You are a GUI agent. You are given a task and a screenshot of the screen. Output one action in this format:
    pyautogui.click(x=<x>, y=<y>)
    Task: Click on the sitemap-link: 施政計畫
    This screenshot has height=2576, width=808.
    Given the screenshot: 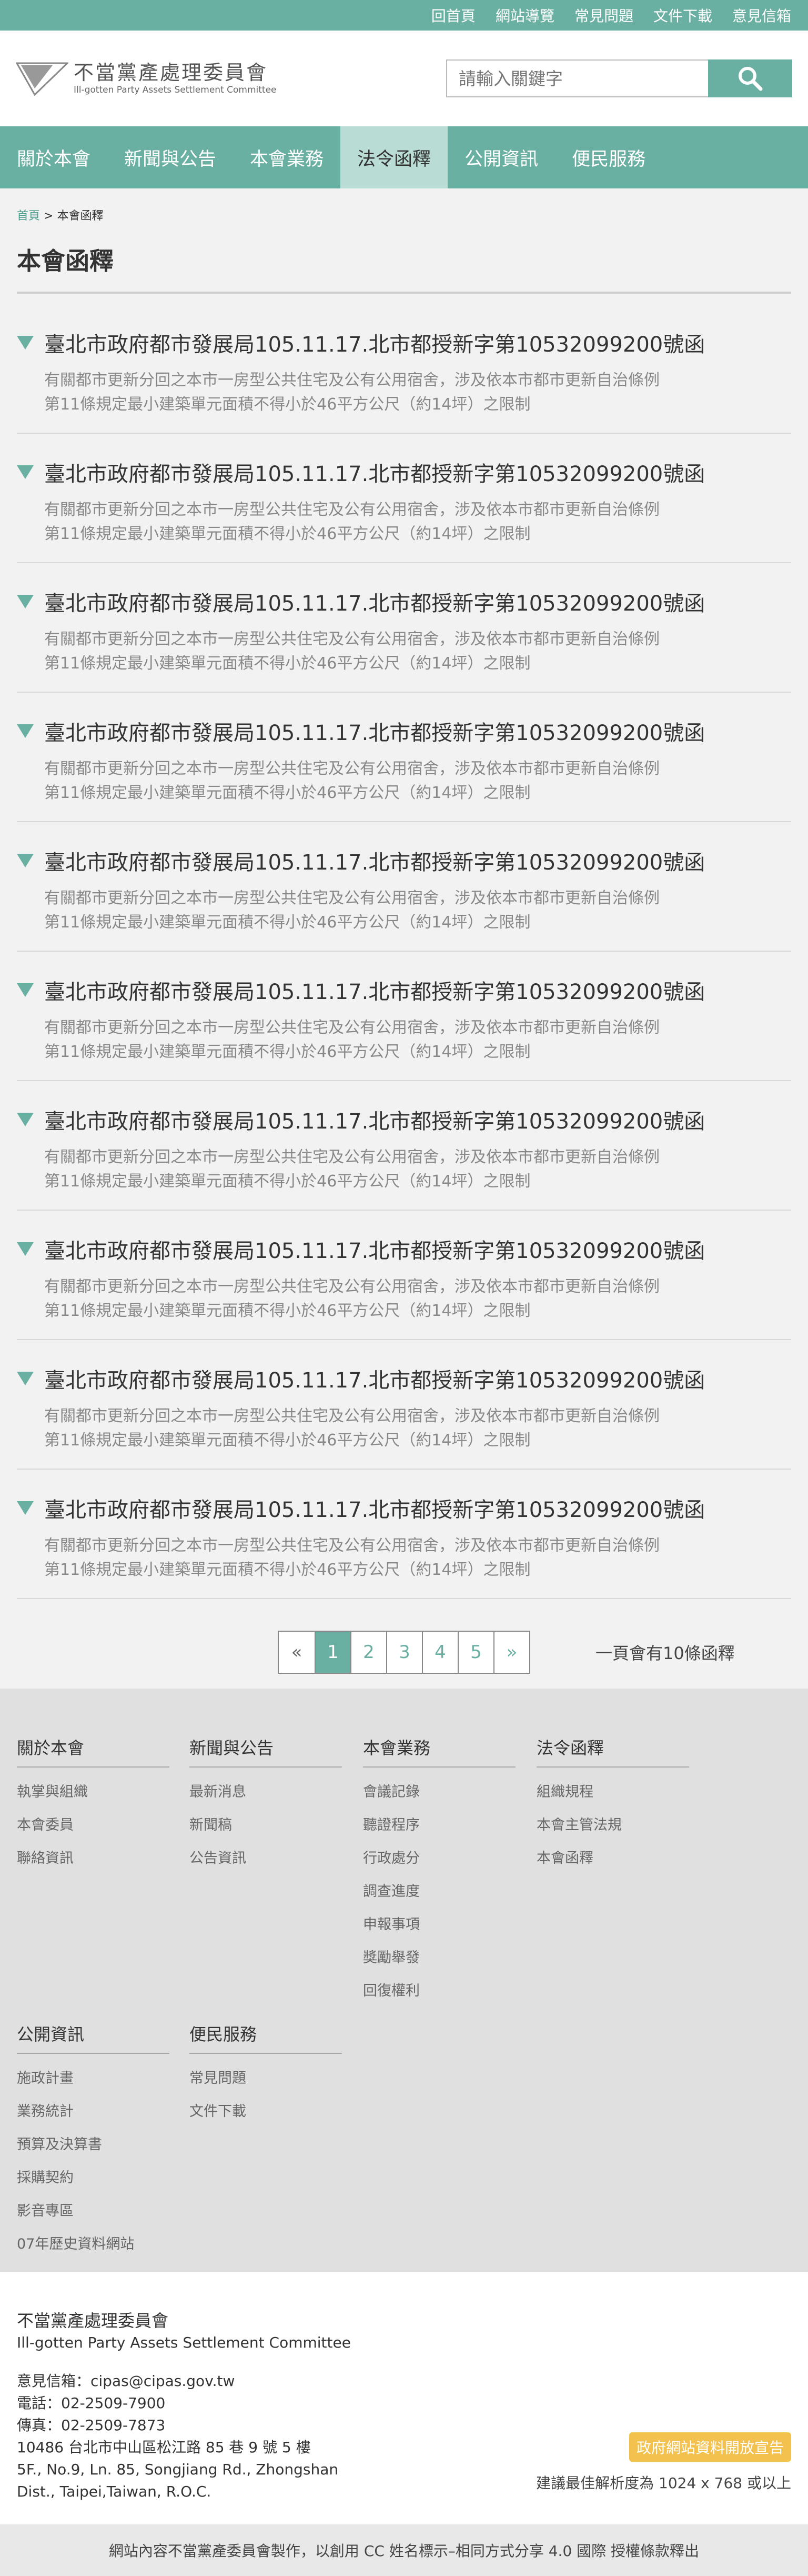 What is the action you would take?
    pyautogui.click(x=93, y=2076)
    